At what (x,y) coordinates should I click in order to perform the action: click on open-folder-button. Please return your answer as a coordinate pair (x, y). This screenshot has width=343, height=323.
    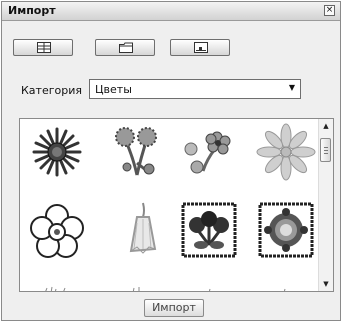
    Looking at the image, I should click on (125, 47).